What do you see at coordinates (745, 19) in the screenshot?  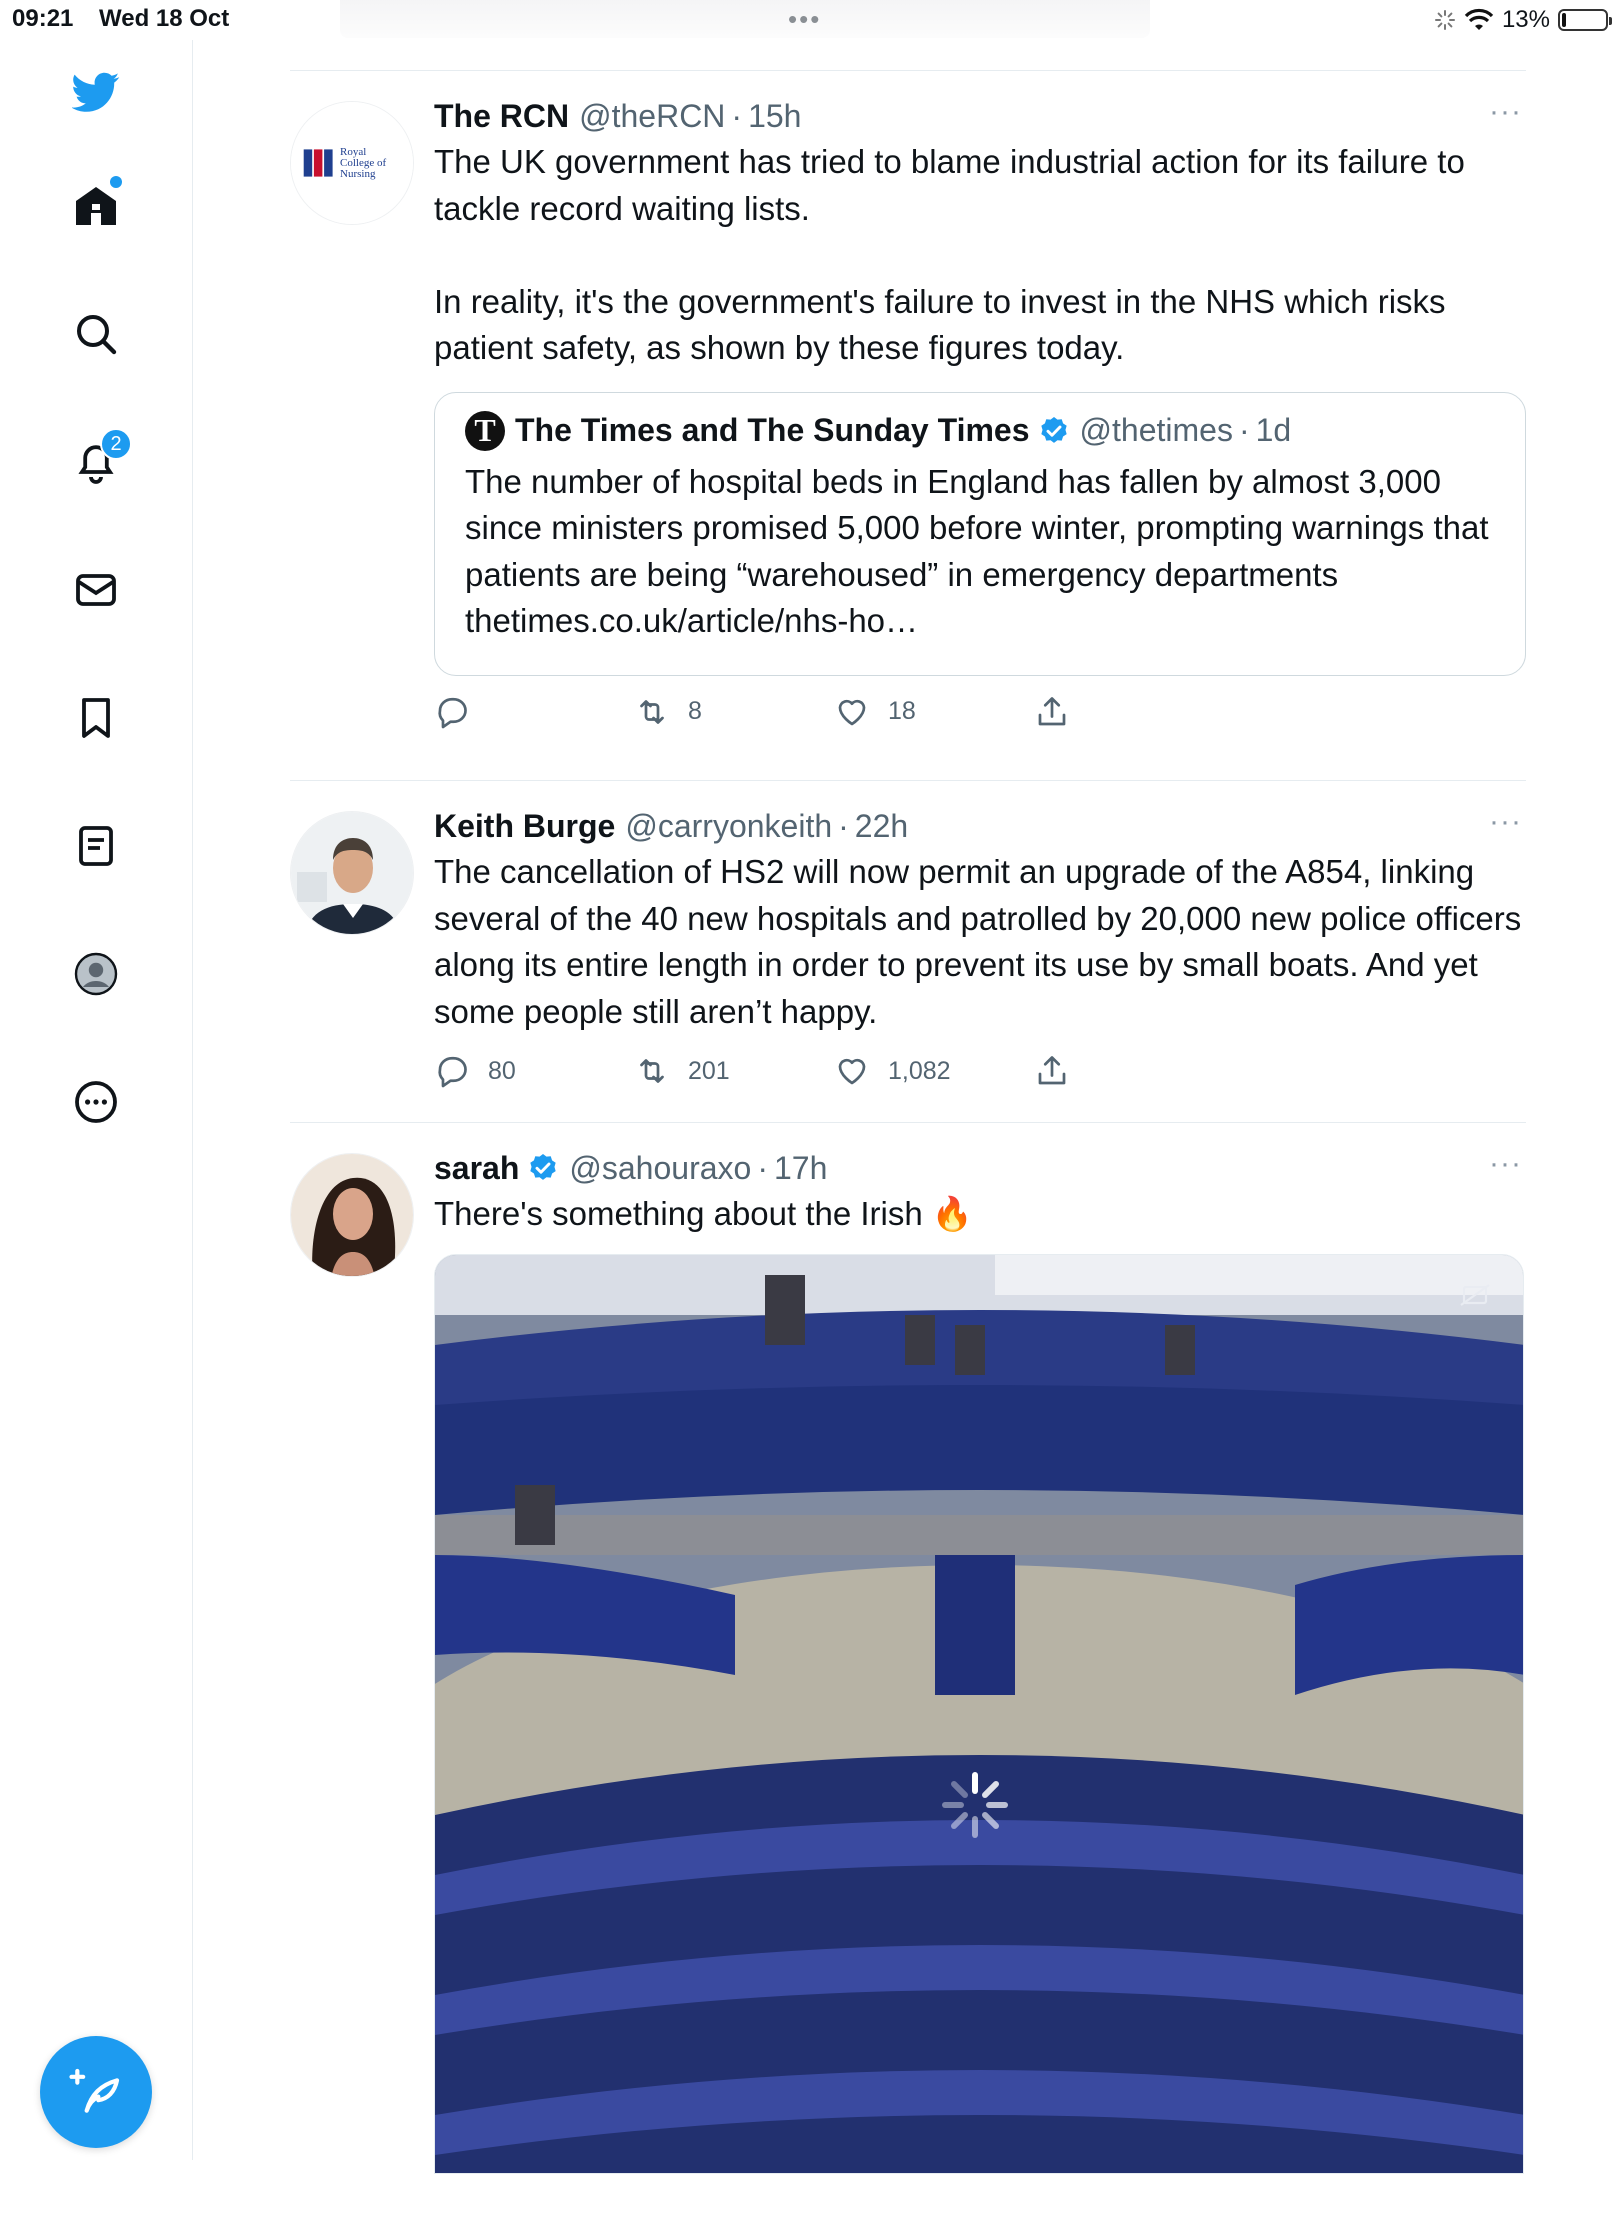 I see `top-fade` at bounding box center [745, 19].